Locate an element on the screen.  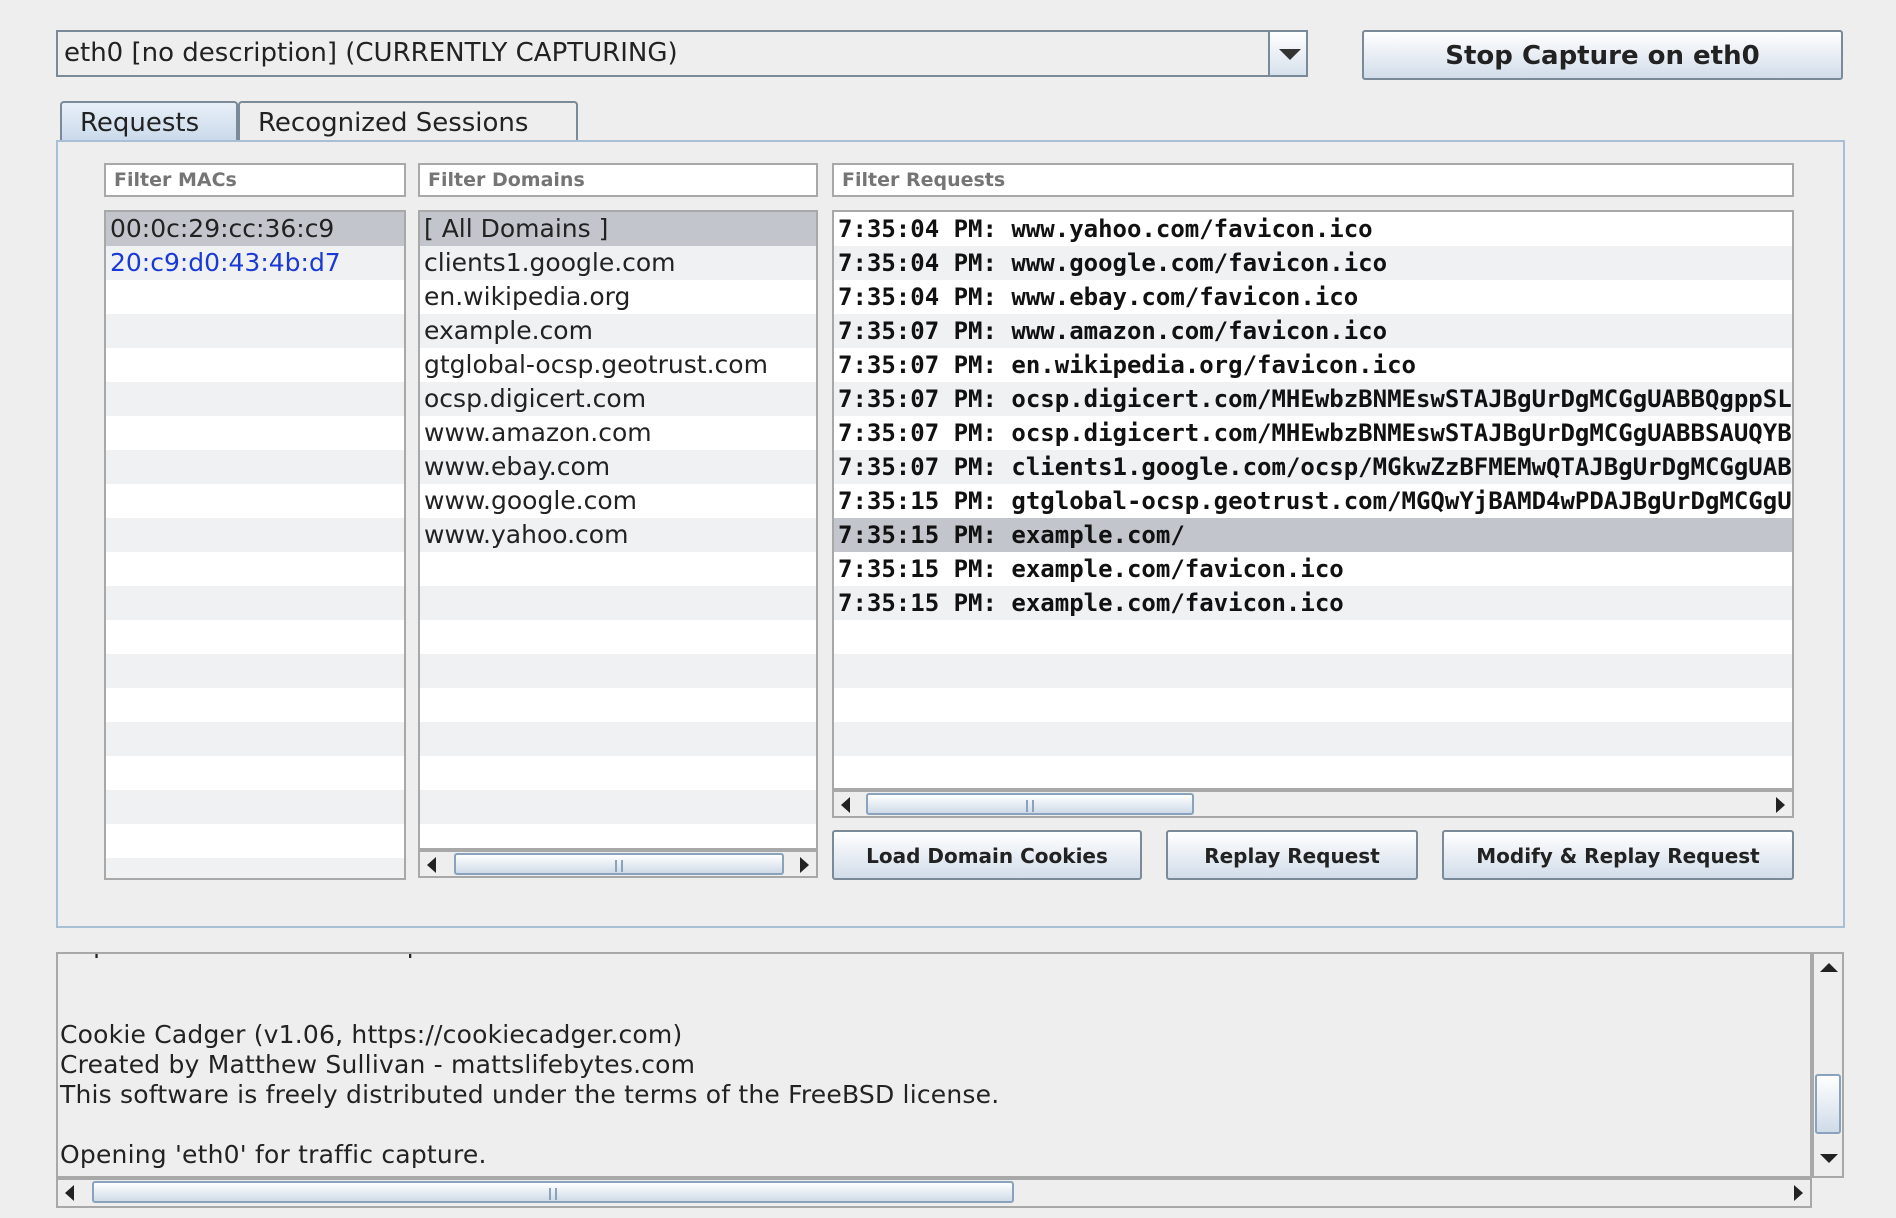
domain-list-item: gtglobal-ocsp.geotrust.com is located at coordinates (618, 365).